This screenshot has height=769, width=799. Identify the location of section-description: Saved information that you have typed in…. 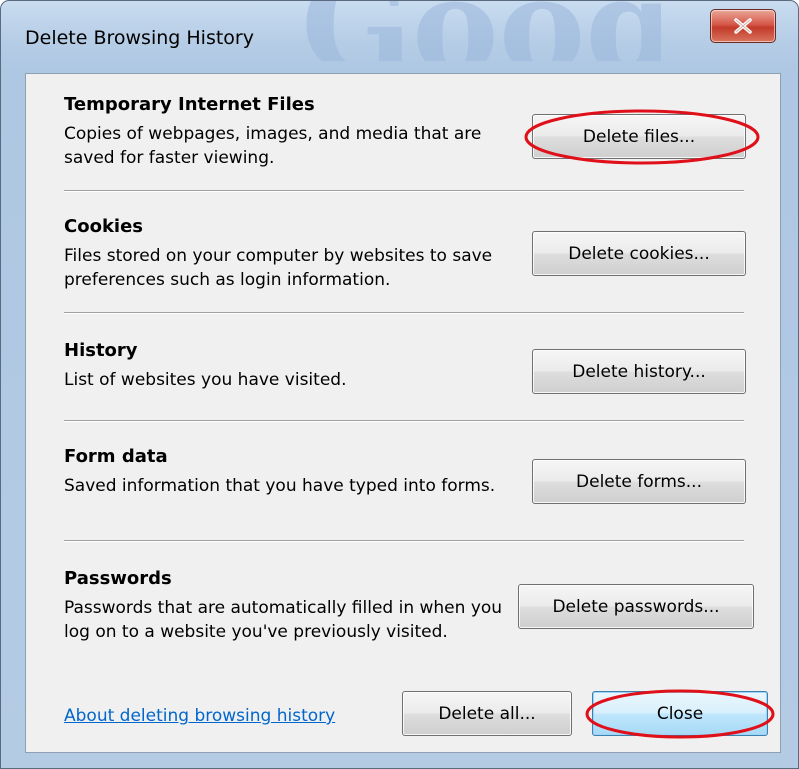
(280, 486).